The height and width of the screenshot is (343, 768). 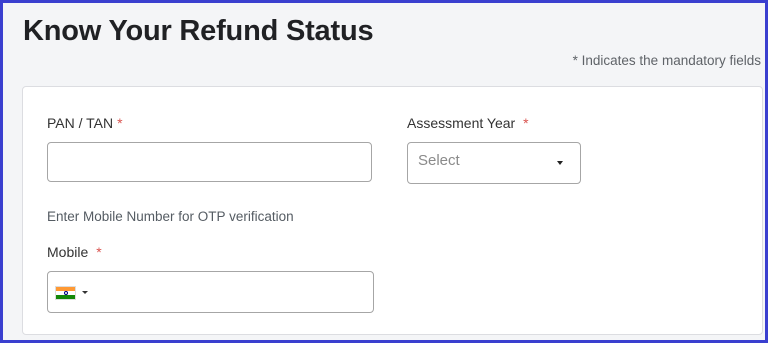 What do you see at coordinates (68, 252) in the screenshot?
I see `mobile-label-text: Mobile` at bounding box center [68, 252].